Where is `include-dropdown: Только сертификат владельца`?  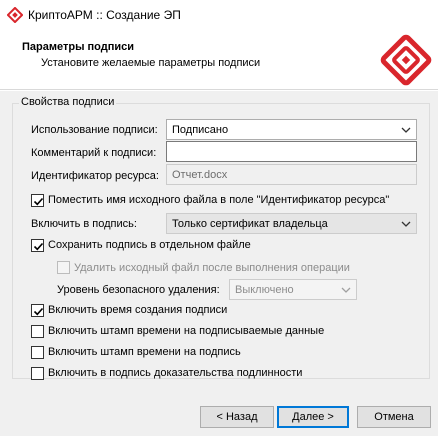 include-dropdown: Только сертификат владельца is located at coordinates (291, 223).